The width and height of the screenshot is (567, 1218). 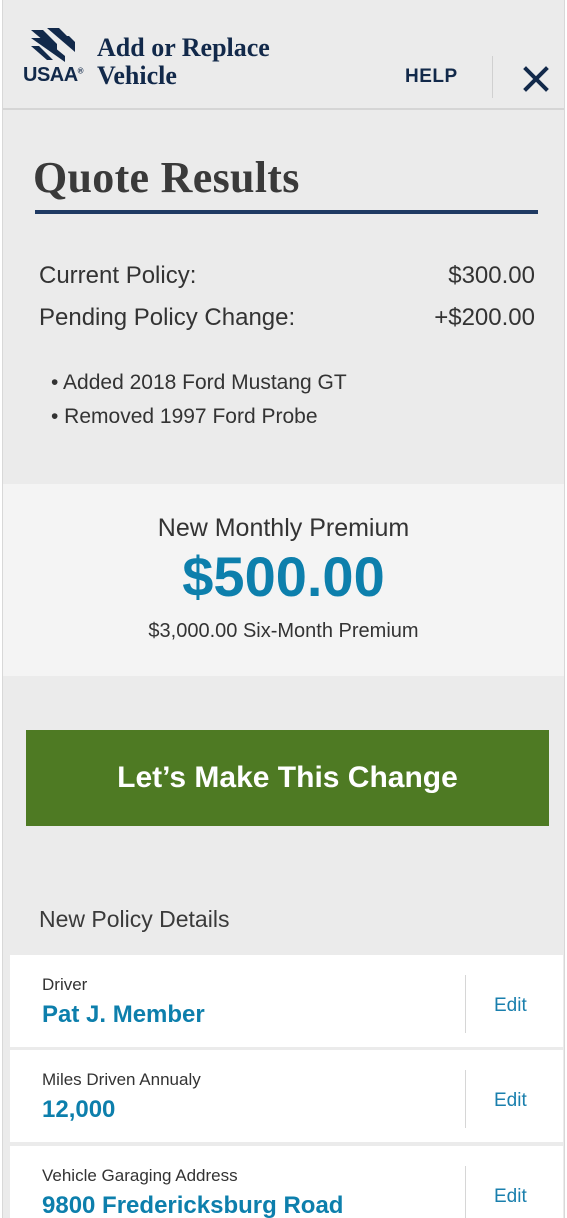 What do you see at coordinates (492, 77) in the screenshot?
I see `header-divider` at bounding box center [492, 77].